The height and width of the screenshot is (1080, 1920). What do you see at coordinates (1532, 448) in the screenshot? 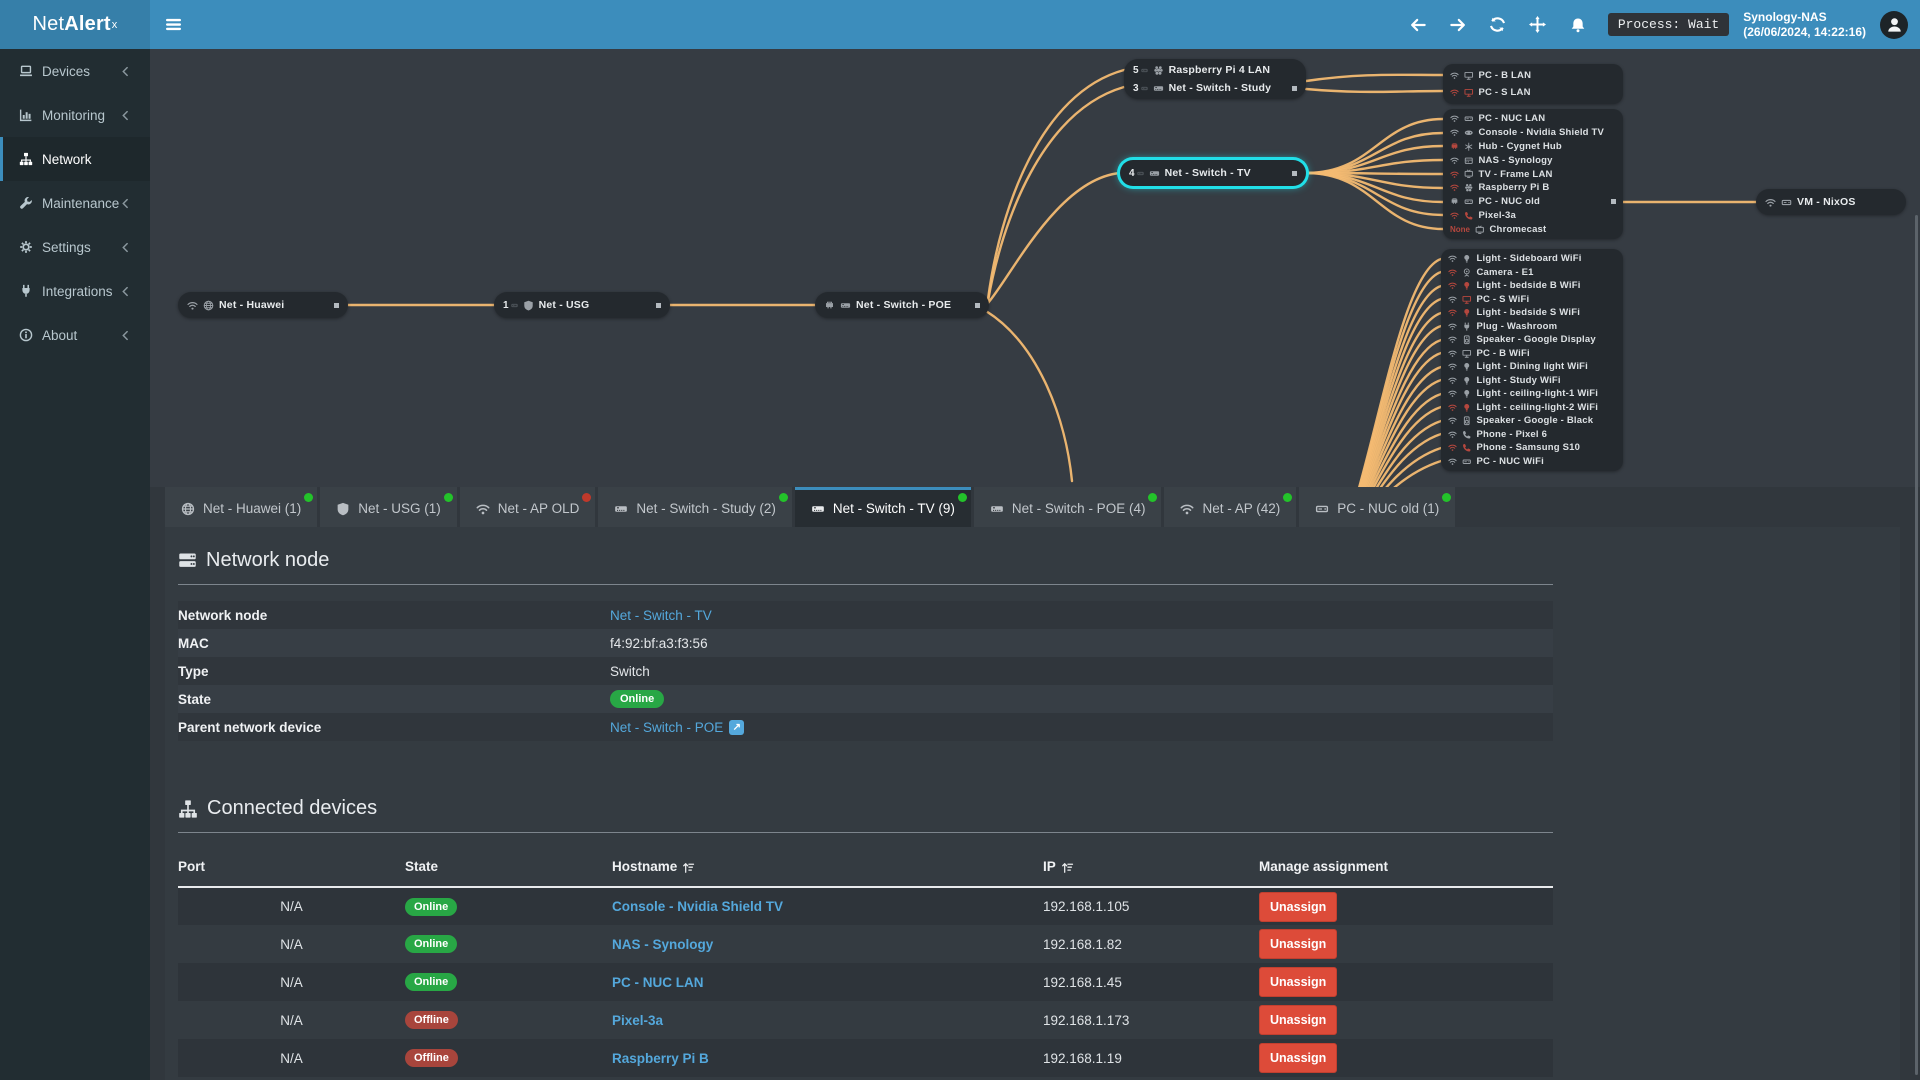
I see `graph-node-row: Phone - Samsung S10` at bounding box center [1532, 448].